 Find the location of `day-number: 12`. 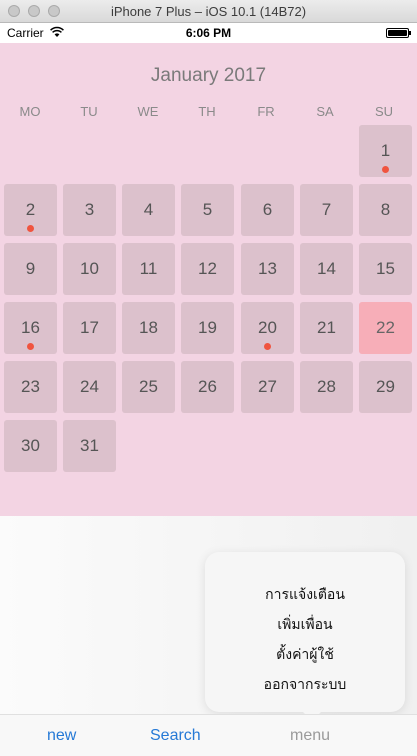

day-number: 12 is located at coordinates (207, 268).